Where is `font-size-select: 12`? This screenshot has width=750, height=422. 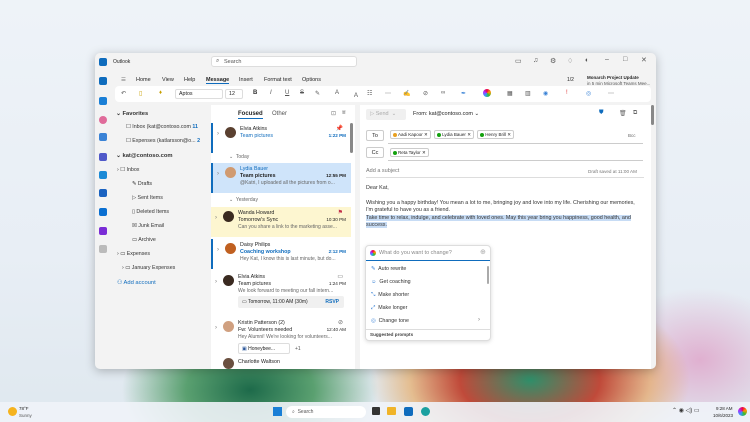
font-size-select: 12 is located at coordinates (234, 94).